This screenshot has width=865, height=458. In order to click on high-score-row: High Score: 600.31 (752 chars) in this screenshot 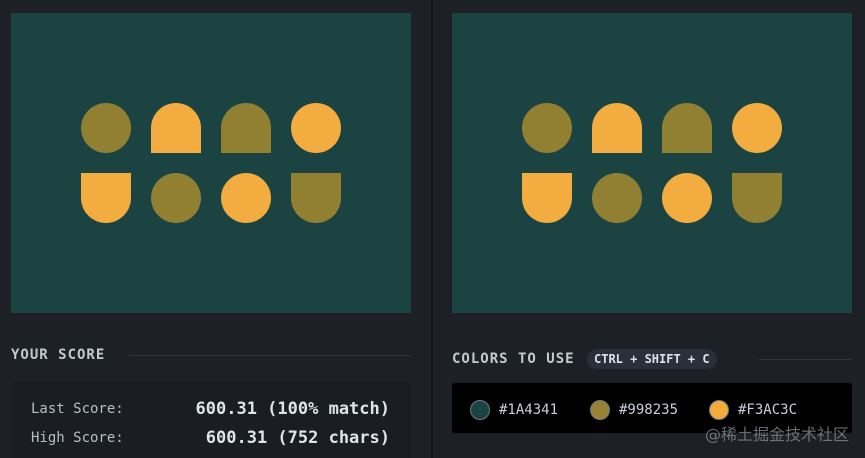, I will do `click(211, 438)`.